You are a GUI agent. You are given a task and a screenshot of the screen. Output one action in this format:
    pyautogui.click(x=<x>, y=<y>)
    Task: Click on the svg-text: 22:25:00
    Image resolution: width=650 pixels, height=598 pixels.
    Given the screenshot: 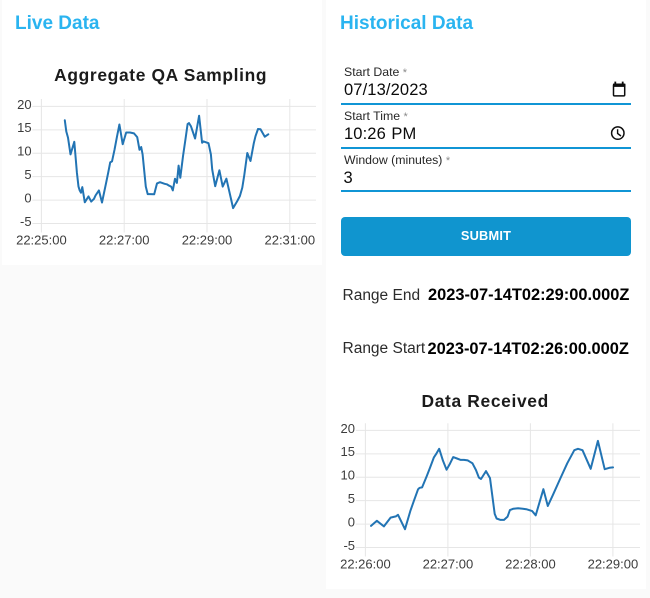 What is the action you would take?
    pyautogui.click(x=41, y=239)
    